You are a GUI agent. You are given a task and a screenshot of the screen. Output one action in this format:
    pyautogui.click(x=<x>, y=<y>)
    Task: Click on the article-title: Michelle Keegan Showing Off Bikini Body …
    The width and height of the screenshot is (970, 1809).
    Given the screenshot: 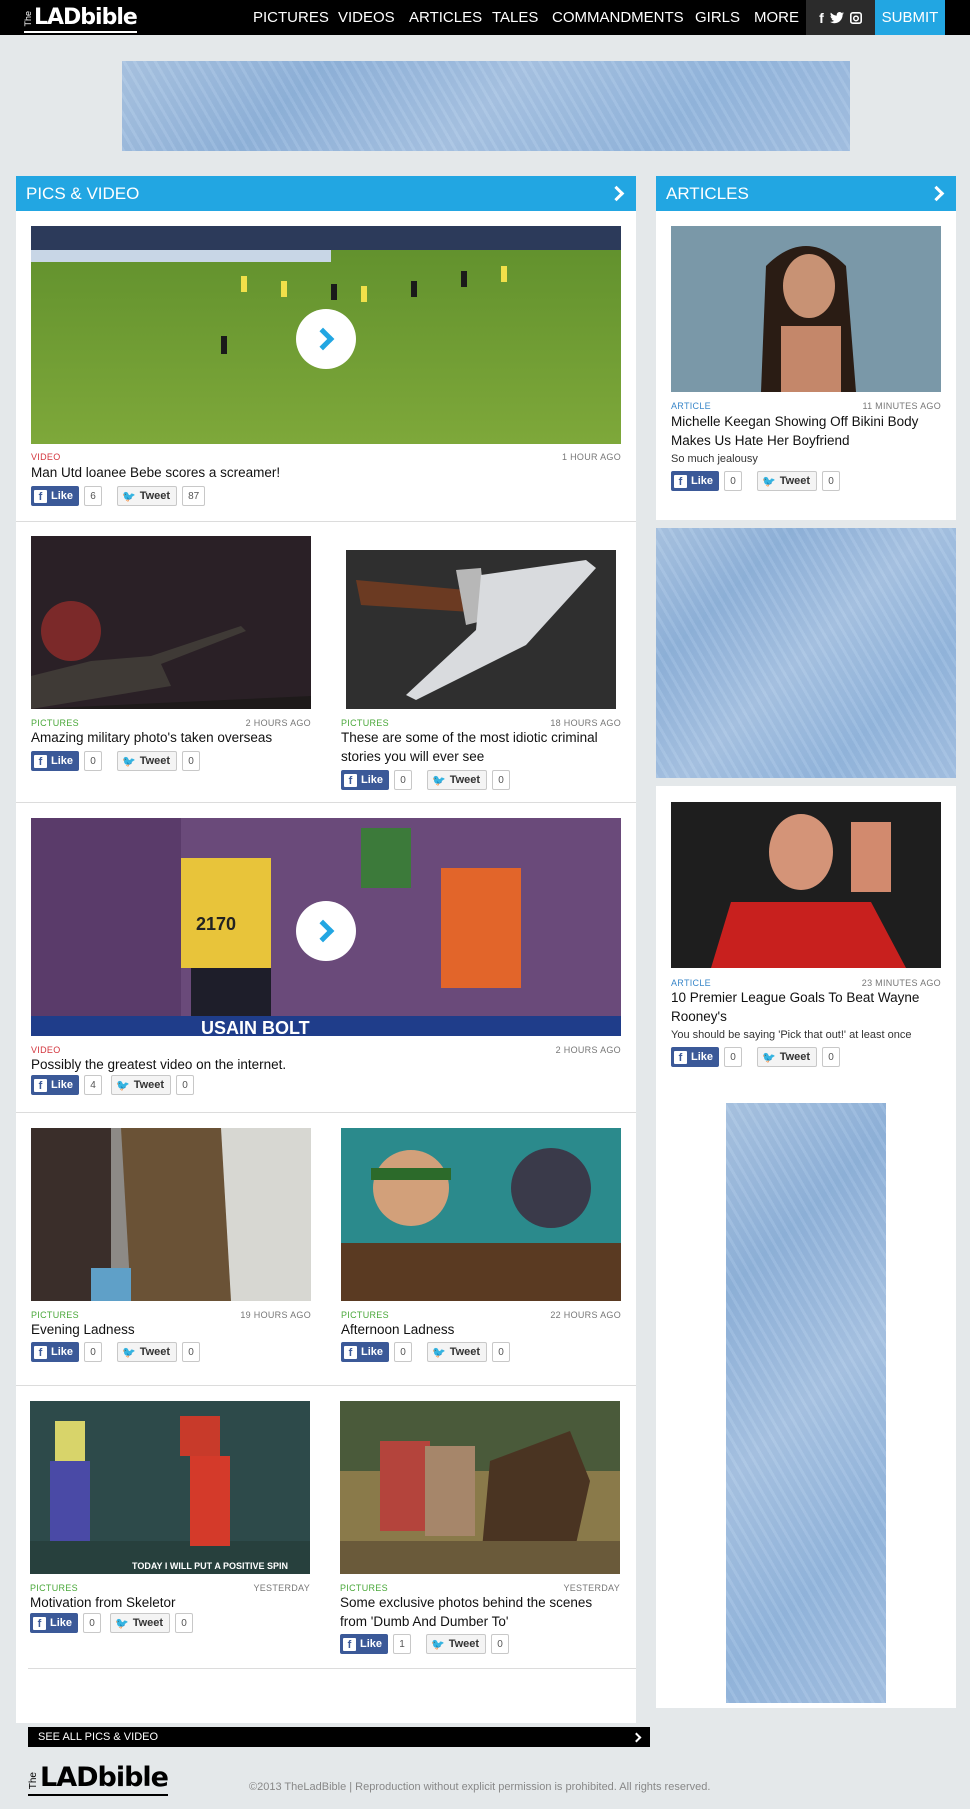 What is the action you would take?
    pyautogui.click(x=806, y=431)
    